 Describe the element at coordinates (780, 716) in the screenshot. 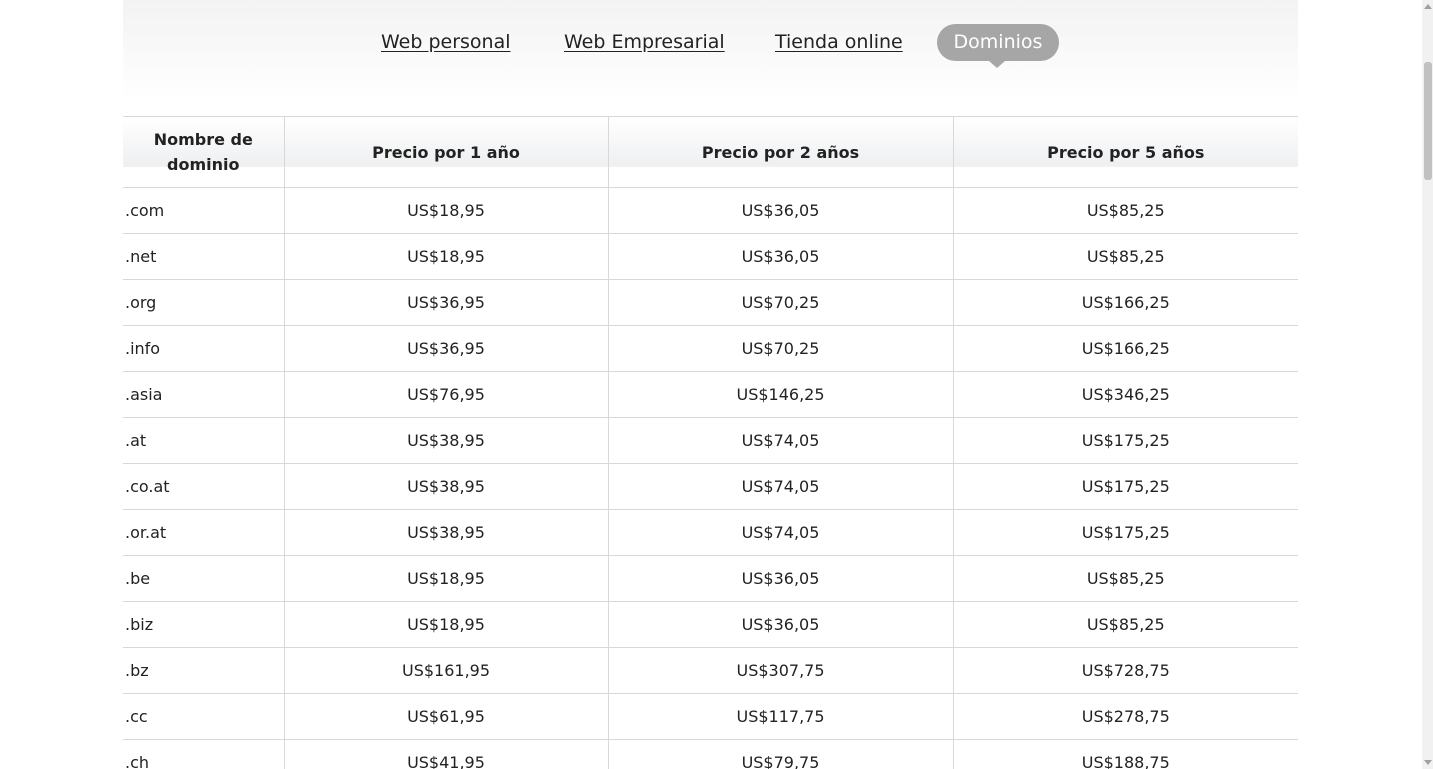

I see `price-2-years-cell: US$117,75` at that location.